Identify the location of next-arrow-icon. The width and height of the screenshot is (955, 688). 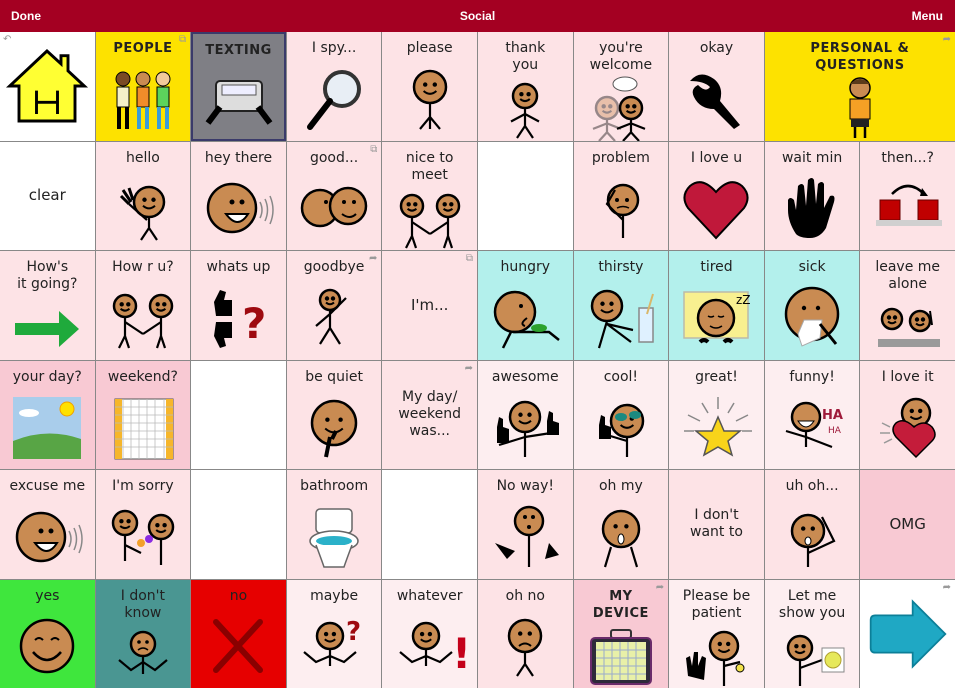
(907, 634).